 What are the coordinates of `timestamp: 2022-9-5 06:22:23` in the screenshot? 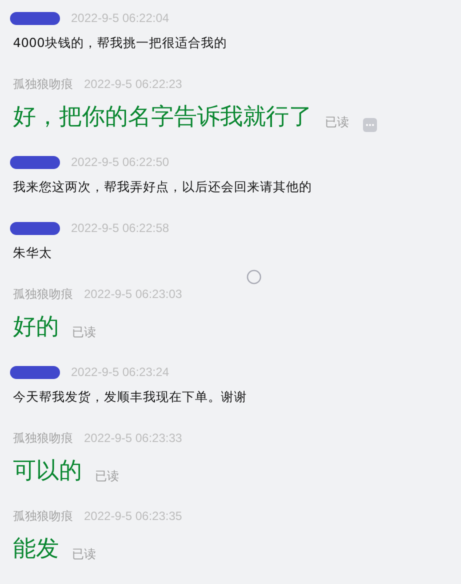 It's located at (133, 84).